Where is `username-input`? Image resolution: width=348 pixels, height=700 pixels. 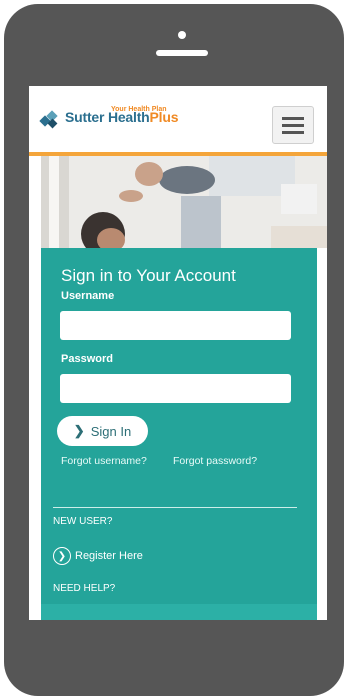 username-input is located at coordinates (175, 325).